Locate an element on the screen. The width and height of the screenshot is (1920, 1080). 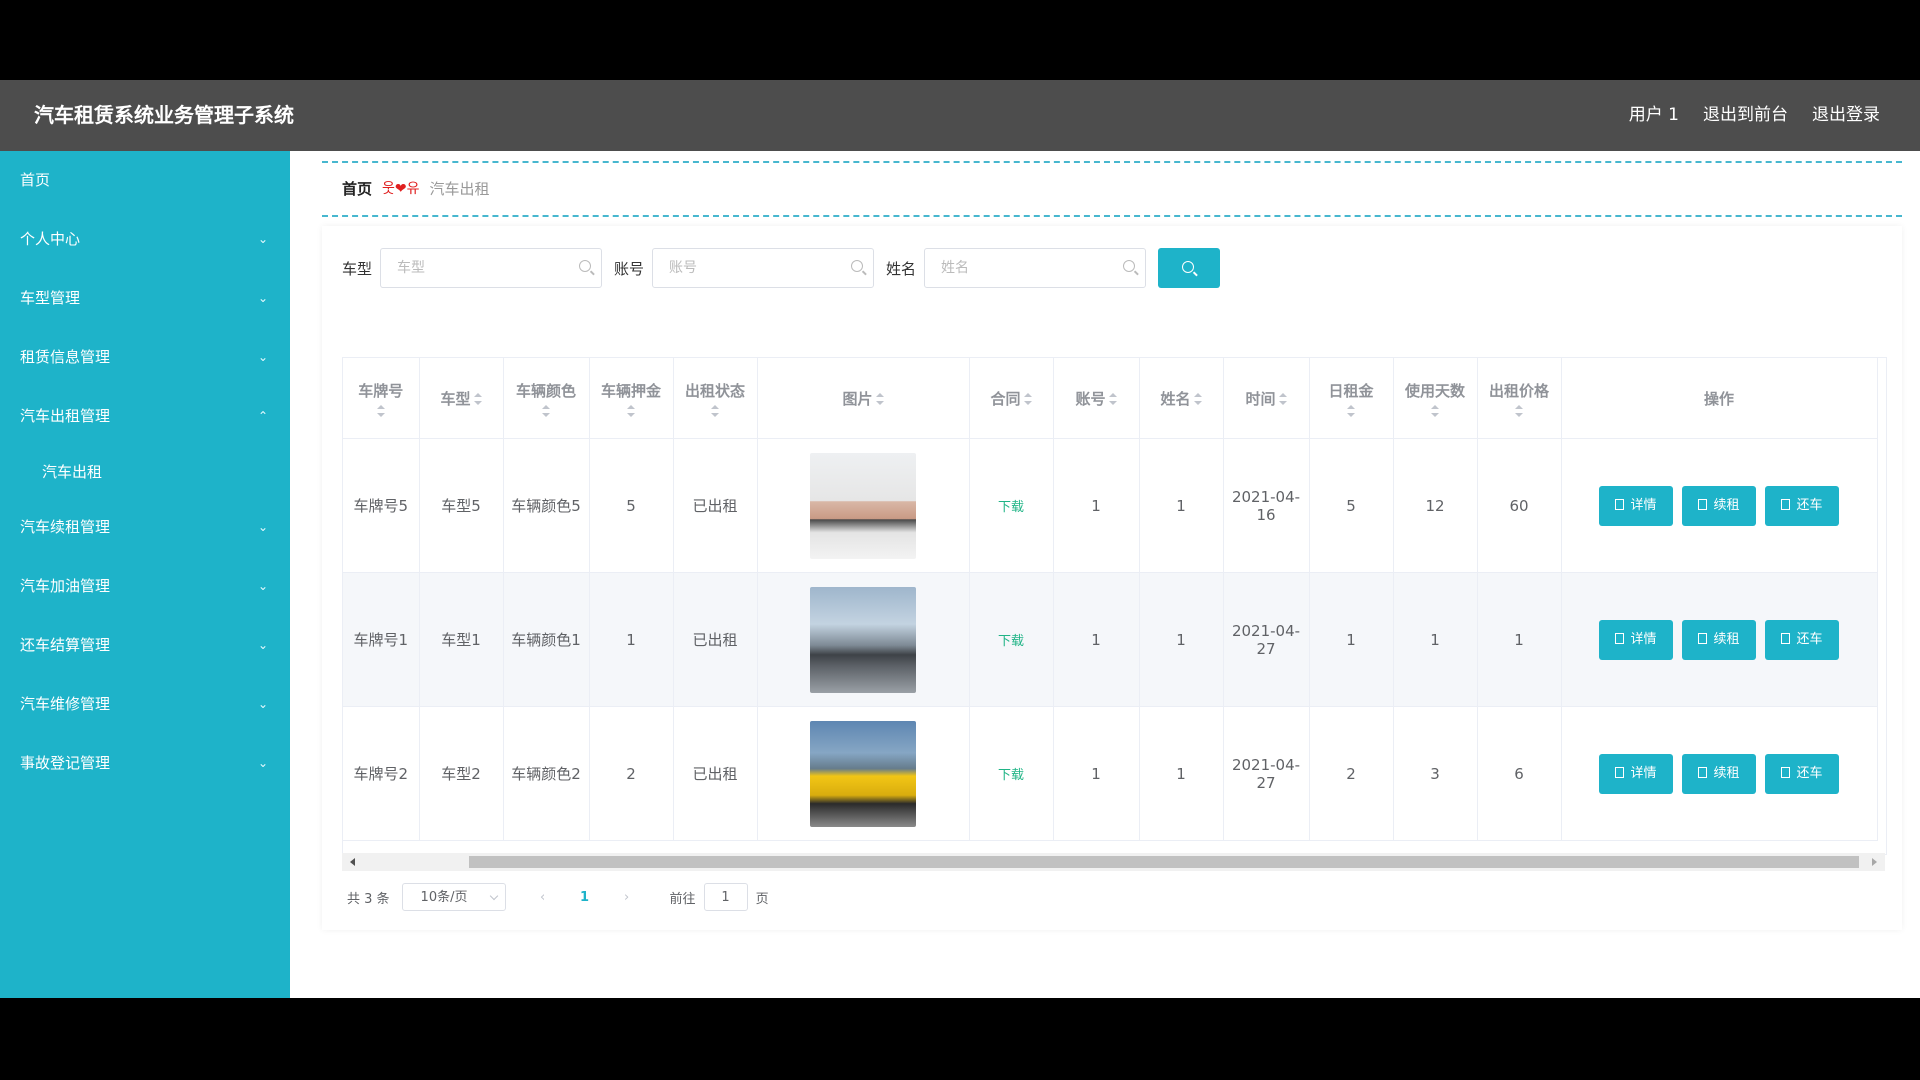
column-header-label: 车辆颜色 is located at coordinates (545, 390).